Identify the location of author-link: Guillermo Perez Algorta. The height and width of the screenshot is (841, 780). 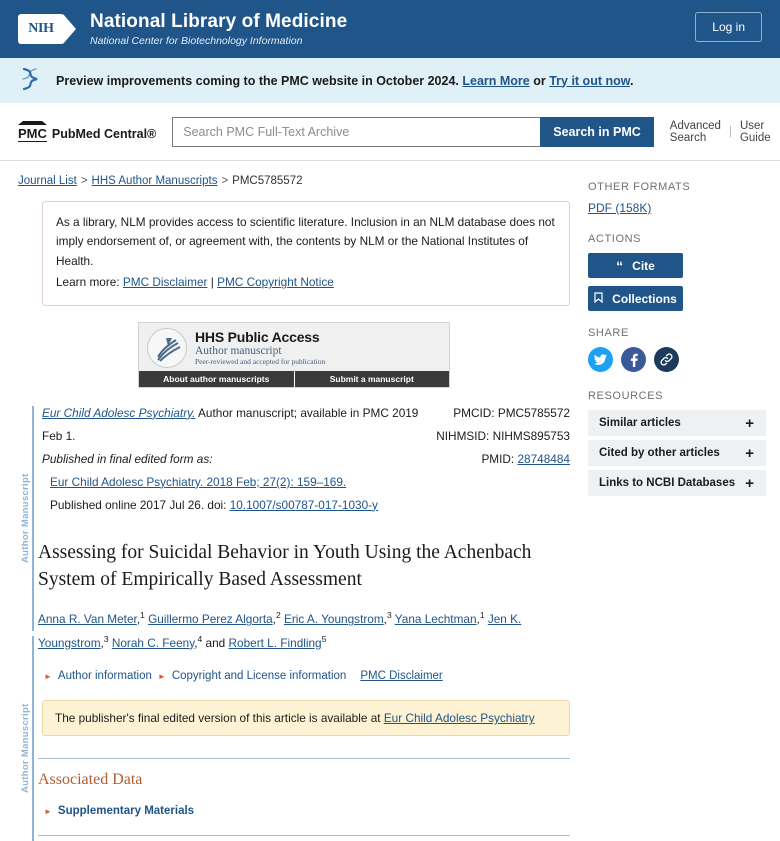
(210, 619).